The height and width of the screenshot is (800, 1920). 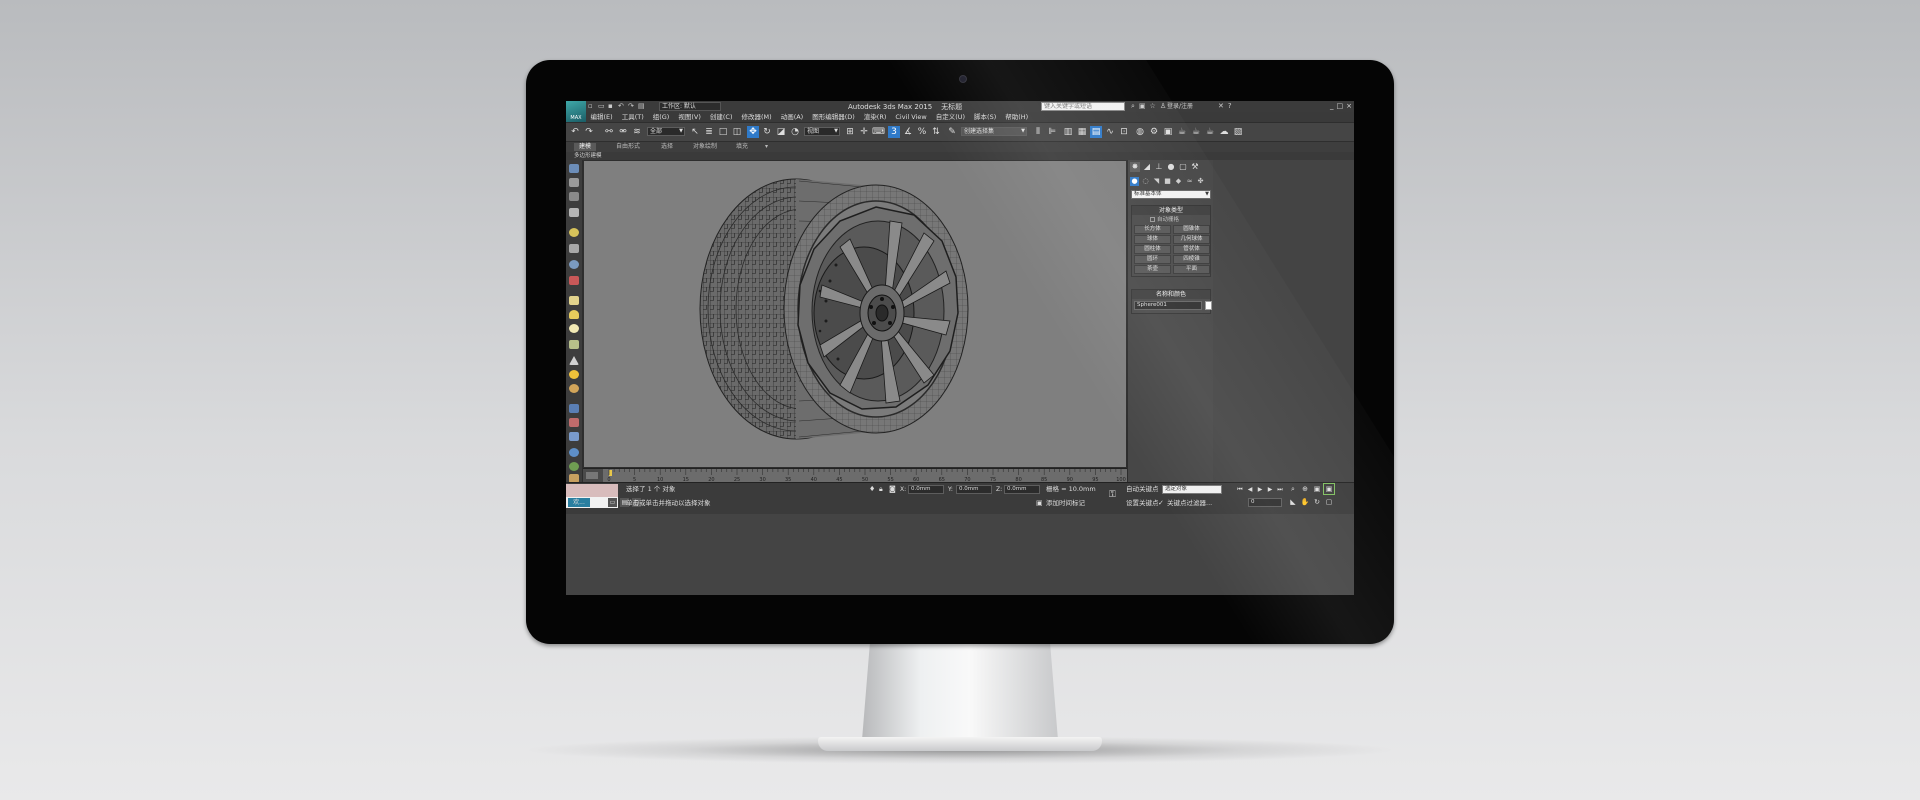 What do you see at coordinates (1163, 106) in the screenshot?
I see `user-icon: ♙` at bounding box center [1163, 106].